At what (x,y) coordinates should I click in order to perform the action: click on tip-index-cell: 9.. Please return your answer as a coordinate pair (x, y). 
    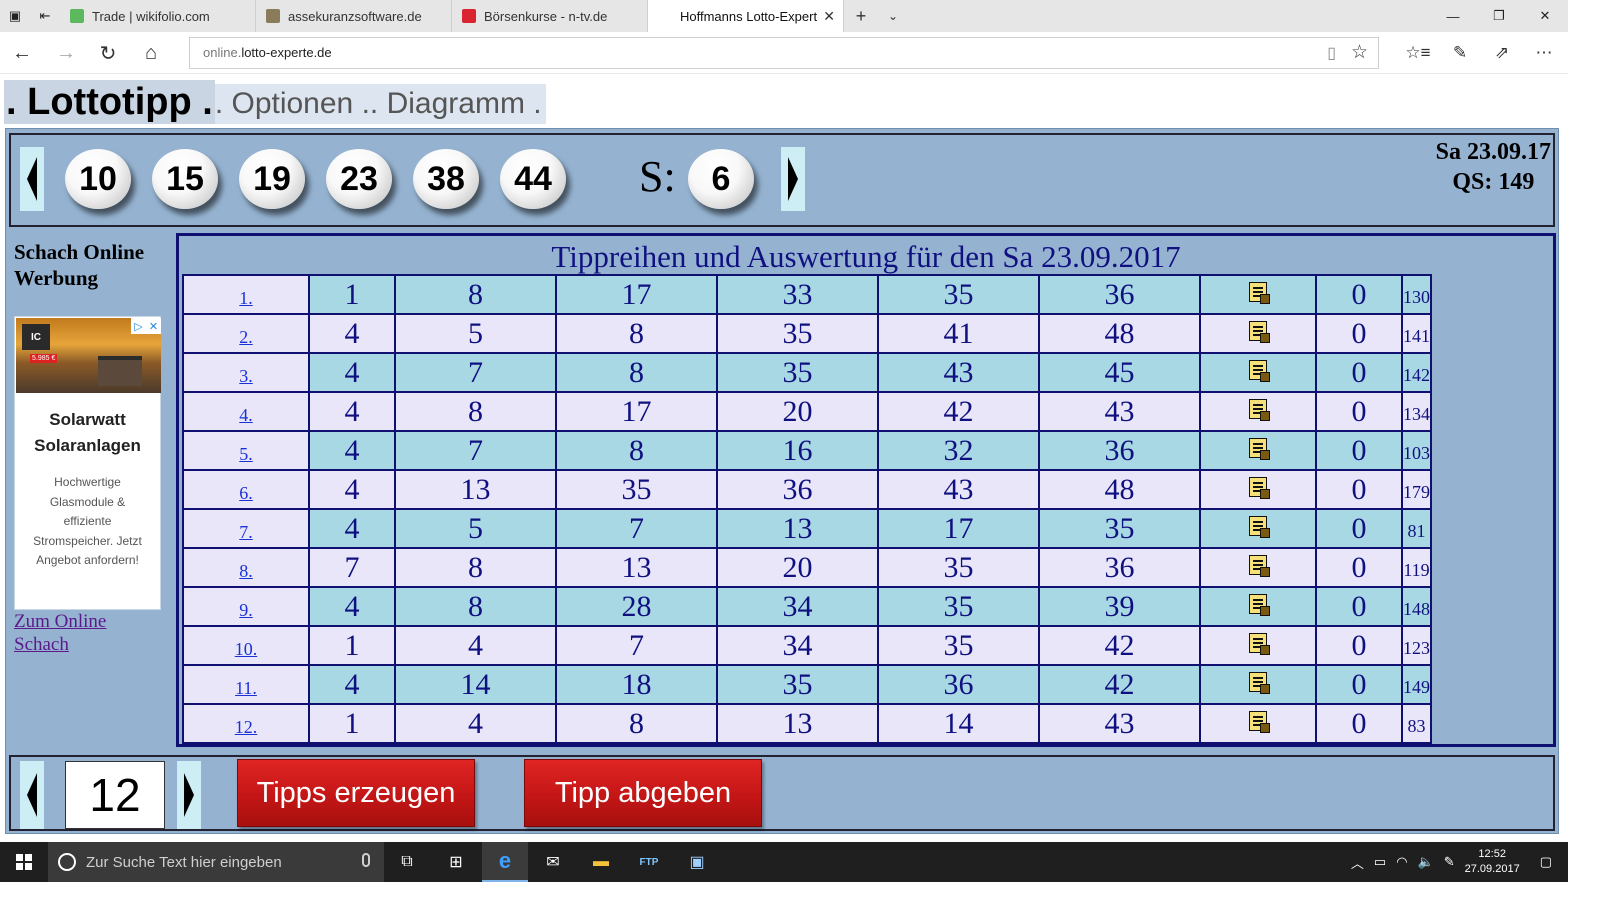
    Looking at the image, I should click on (246, 606).